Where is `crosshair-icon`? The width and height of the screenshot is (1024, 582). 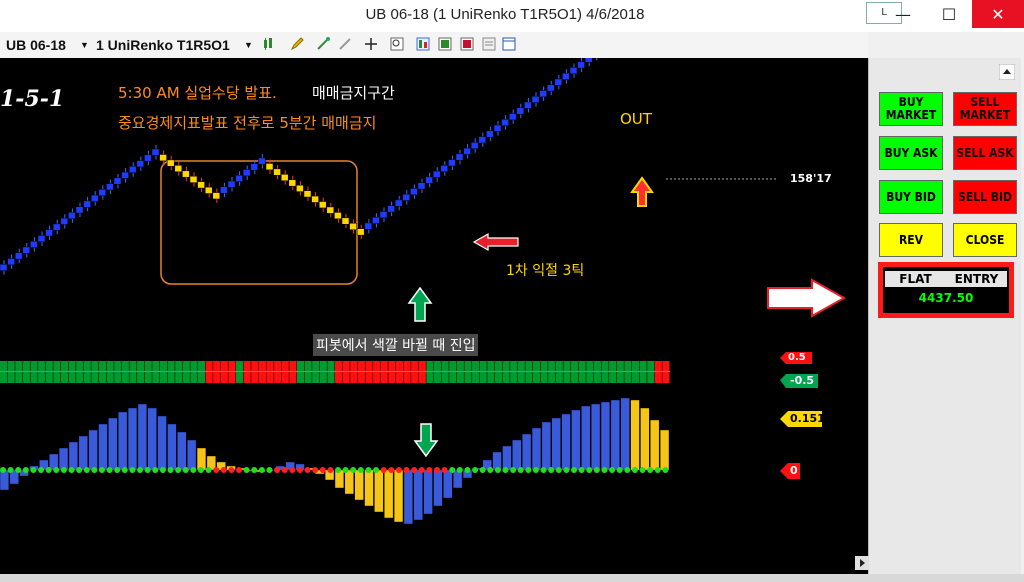
crosshair-icon is located at coordinates (371, 44).